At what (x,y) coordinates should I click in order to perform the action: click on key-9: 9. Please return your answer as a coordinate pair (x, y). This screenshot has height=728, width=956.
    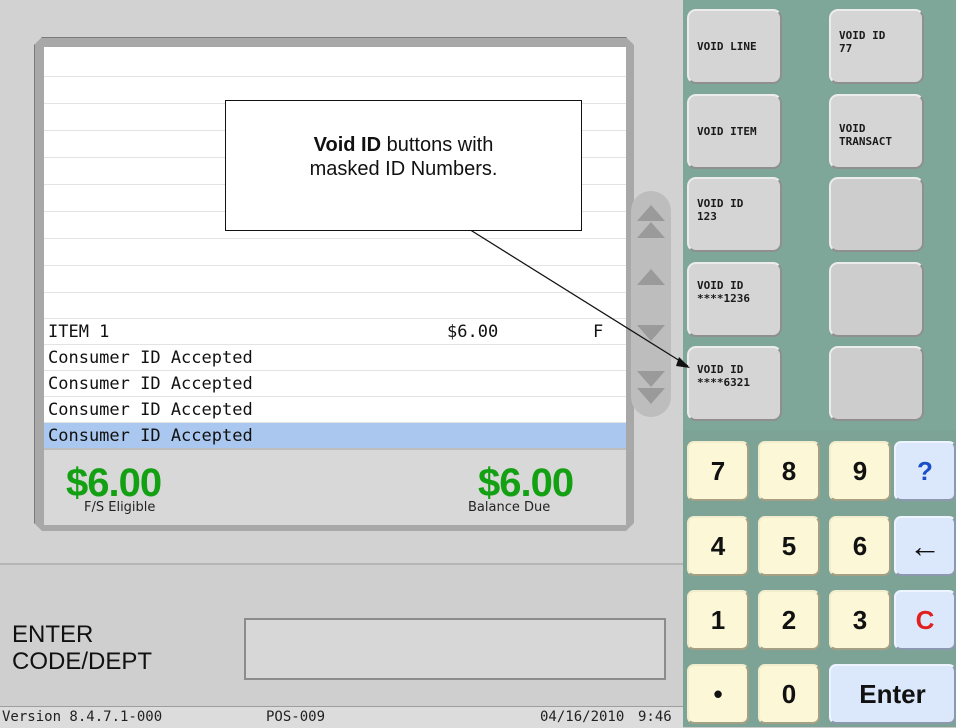
    Looking at the image, I should click on (860, 471).